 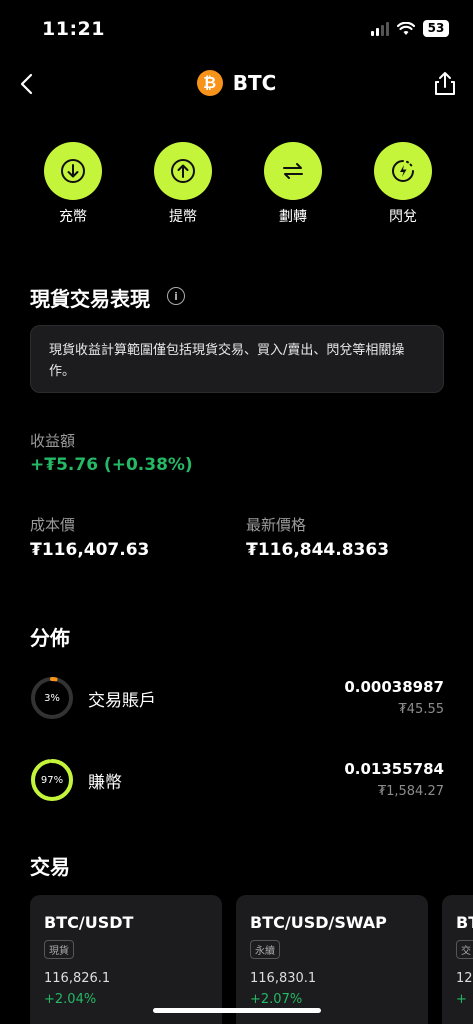 What do you see at coordinates (50, 867) in the screenshot?
I see `trade-title: 交易` at bounding box center [50, 867].